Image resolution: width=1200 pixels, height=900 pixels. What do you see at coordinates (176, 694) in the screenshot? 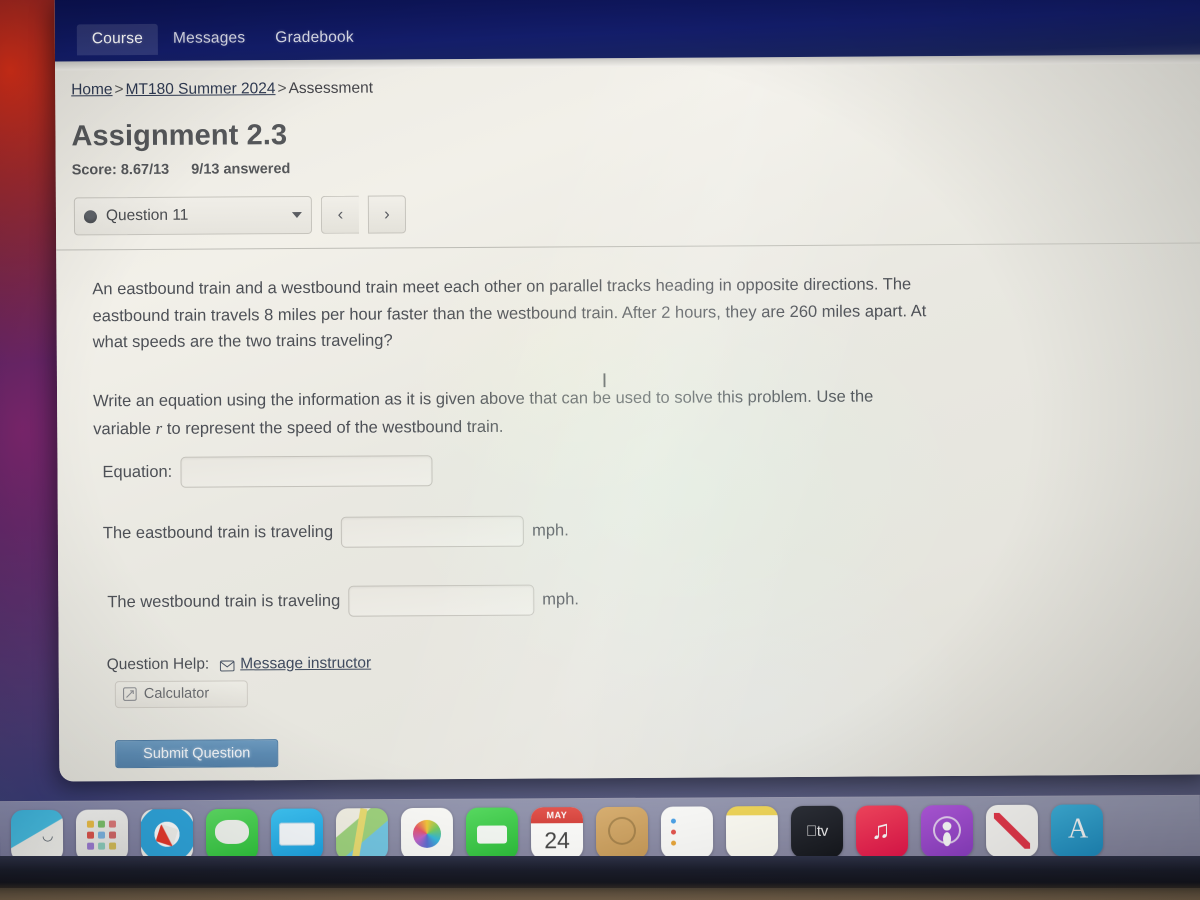
I see `calculator-label: Calculator` at bounding box center [176, 694].